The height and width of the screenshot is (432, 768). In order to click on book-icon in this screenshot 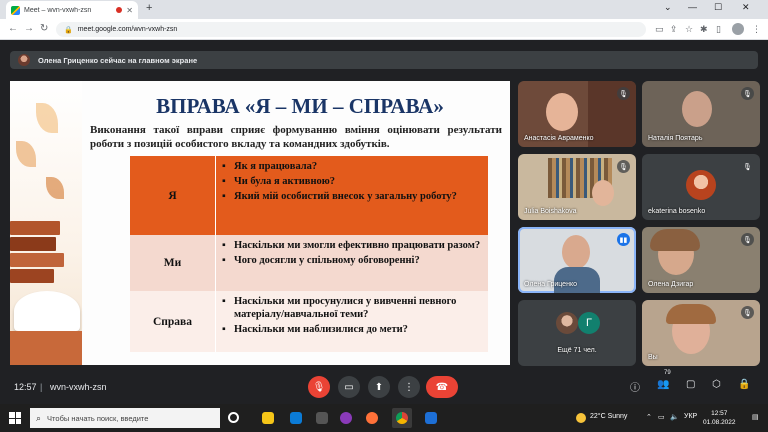, I will do `click(37, 260)`.